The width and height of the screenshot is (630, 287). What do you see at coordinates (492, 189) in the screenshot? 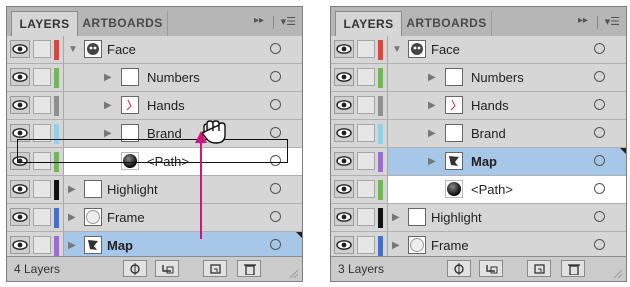
I see `layer-name: <Path>` at bounding box center [492, 189].